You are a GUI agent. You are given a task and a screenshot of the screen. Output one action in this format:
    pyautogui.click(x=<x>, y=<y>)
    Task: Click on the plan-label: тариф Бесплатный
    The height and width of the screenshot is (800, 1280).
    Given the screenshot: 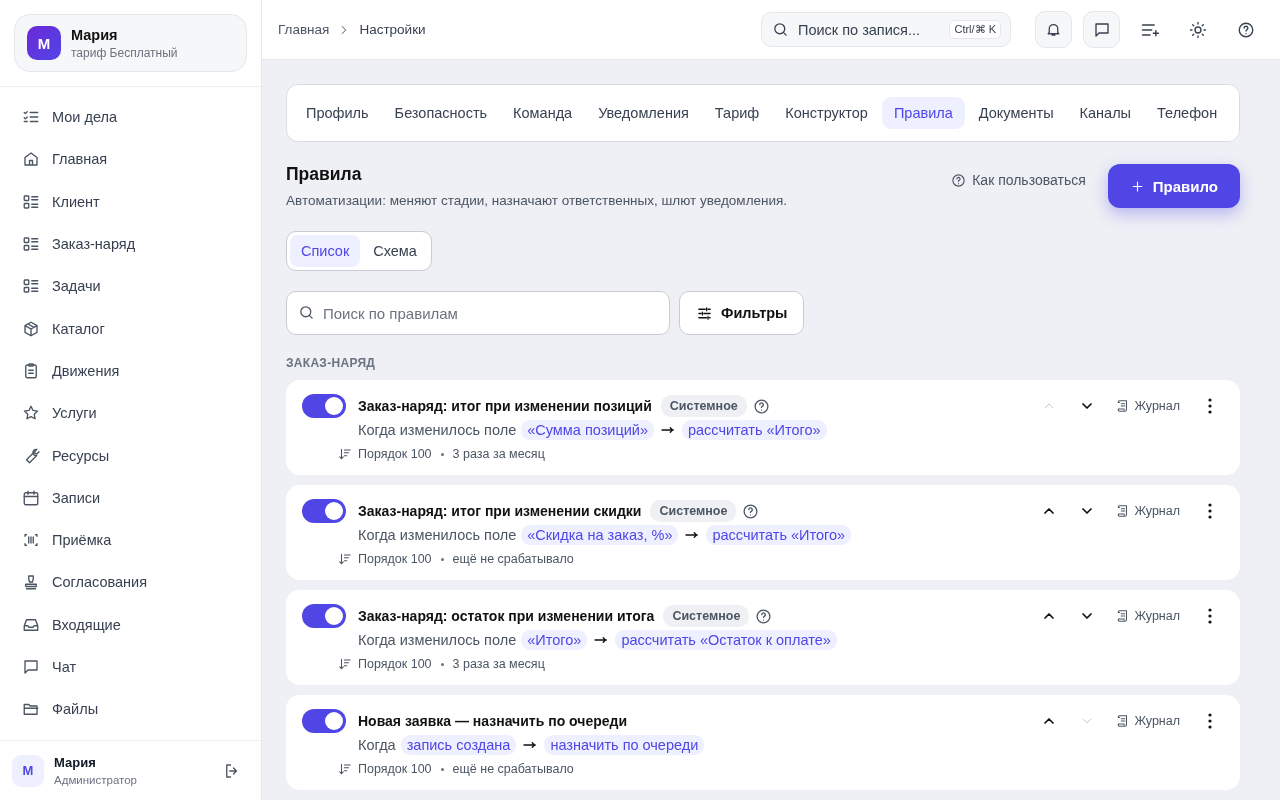 What is the action you would take?
    pyautogui.click(x=124, y=52)
    